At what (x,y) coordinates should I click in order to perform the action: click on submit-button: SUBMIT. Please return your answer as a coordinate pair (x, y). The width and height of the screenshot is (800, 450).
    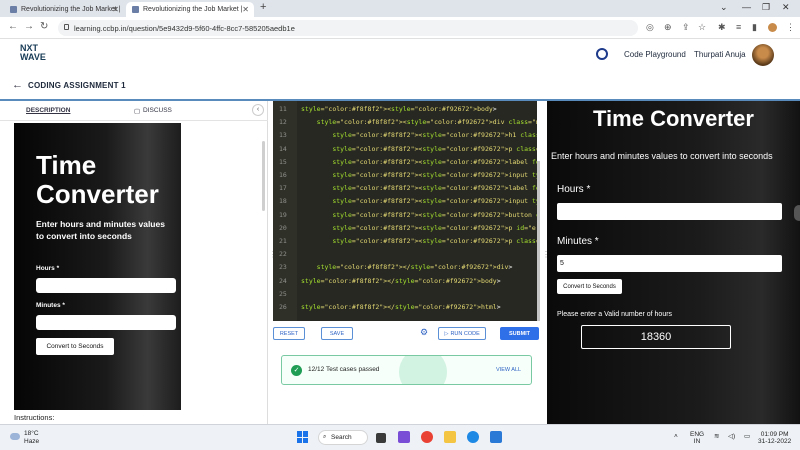
    Looking at the image, I should click on (519, 333).